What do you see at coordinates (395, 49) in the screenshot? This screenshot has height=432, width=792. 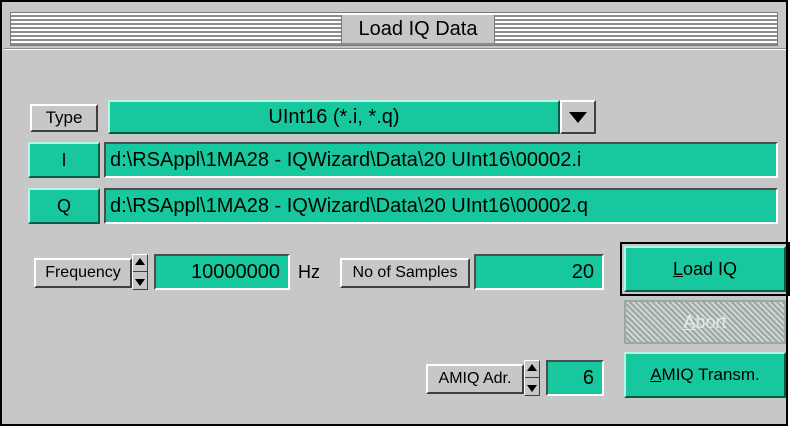 I see `title-separator` at bounding box center [395, 49].